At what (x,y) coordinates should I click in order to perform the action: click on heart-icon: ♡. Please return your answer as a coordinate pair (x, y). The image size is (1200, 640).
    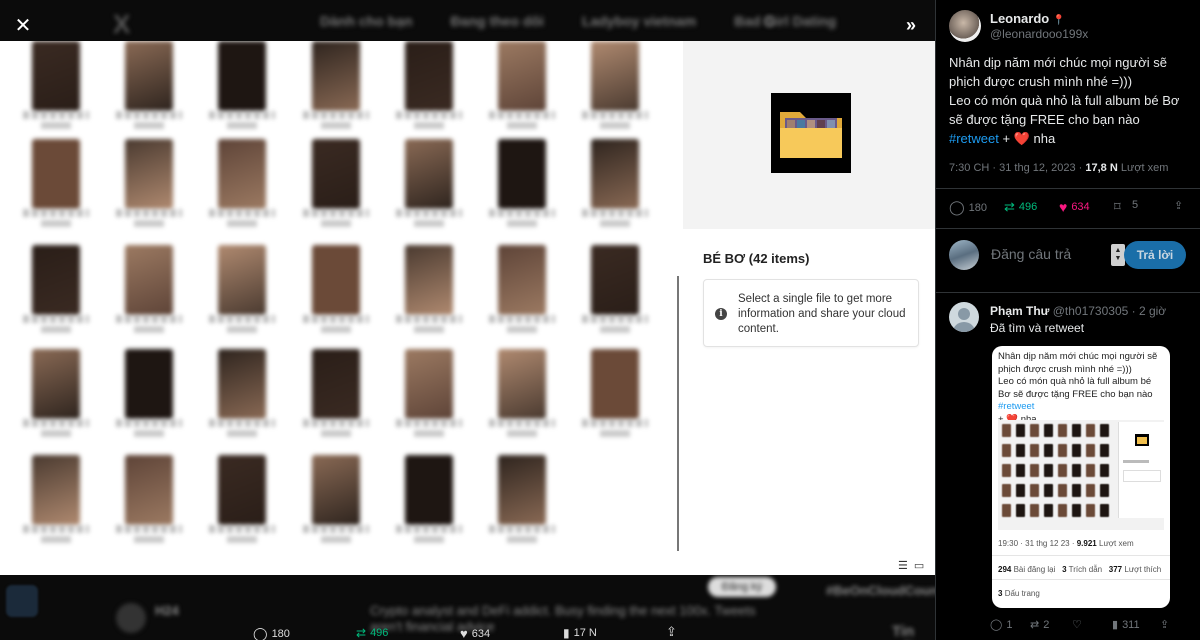
    Looking at the image, I should click on (1077, 625).